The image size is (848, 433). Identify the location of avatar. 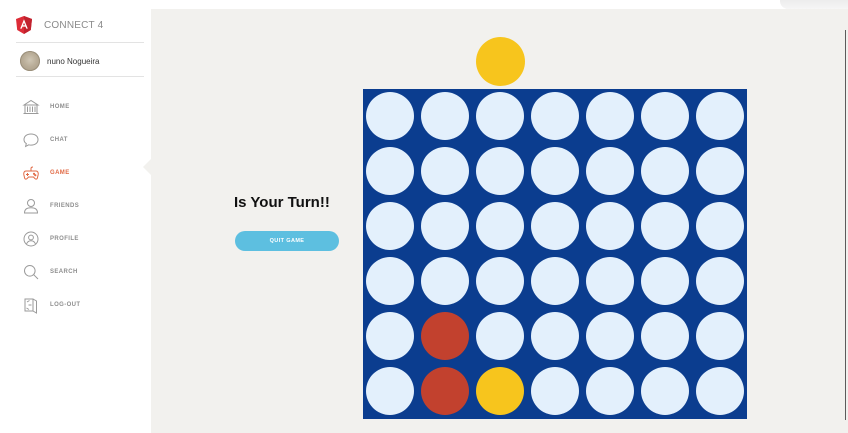
(30, 61).